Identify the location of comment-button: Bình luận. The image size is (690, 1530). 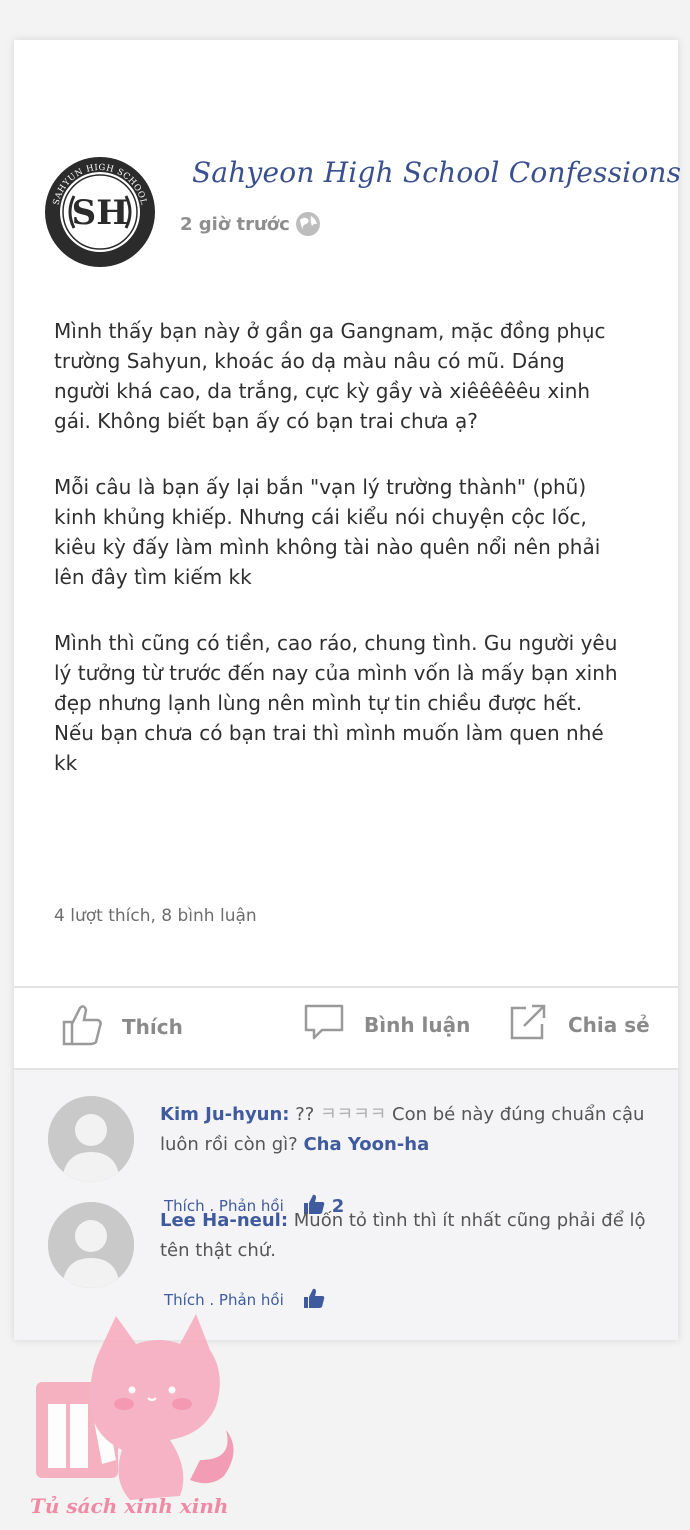
(386, 1024).